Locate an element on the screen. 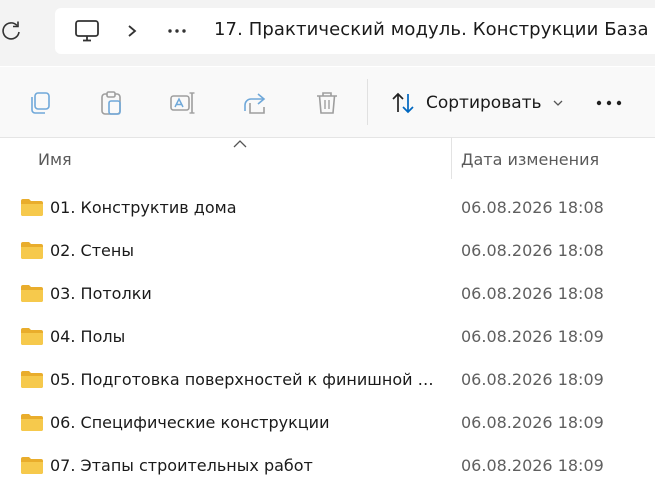 This screenshot has width=655, height=498. file-name: 07. Этапы строительных работ is located at coordinates (181, 465).